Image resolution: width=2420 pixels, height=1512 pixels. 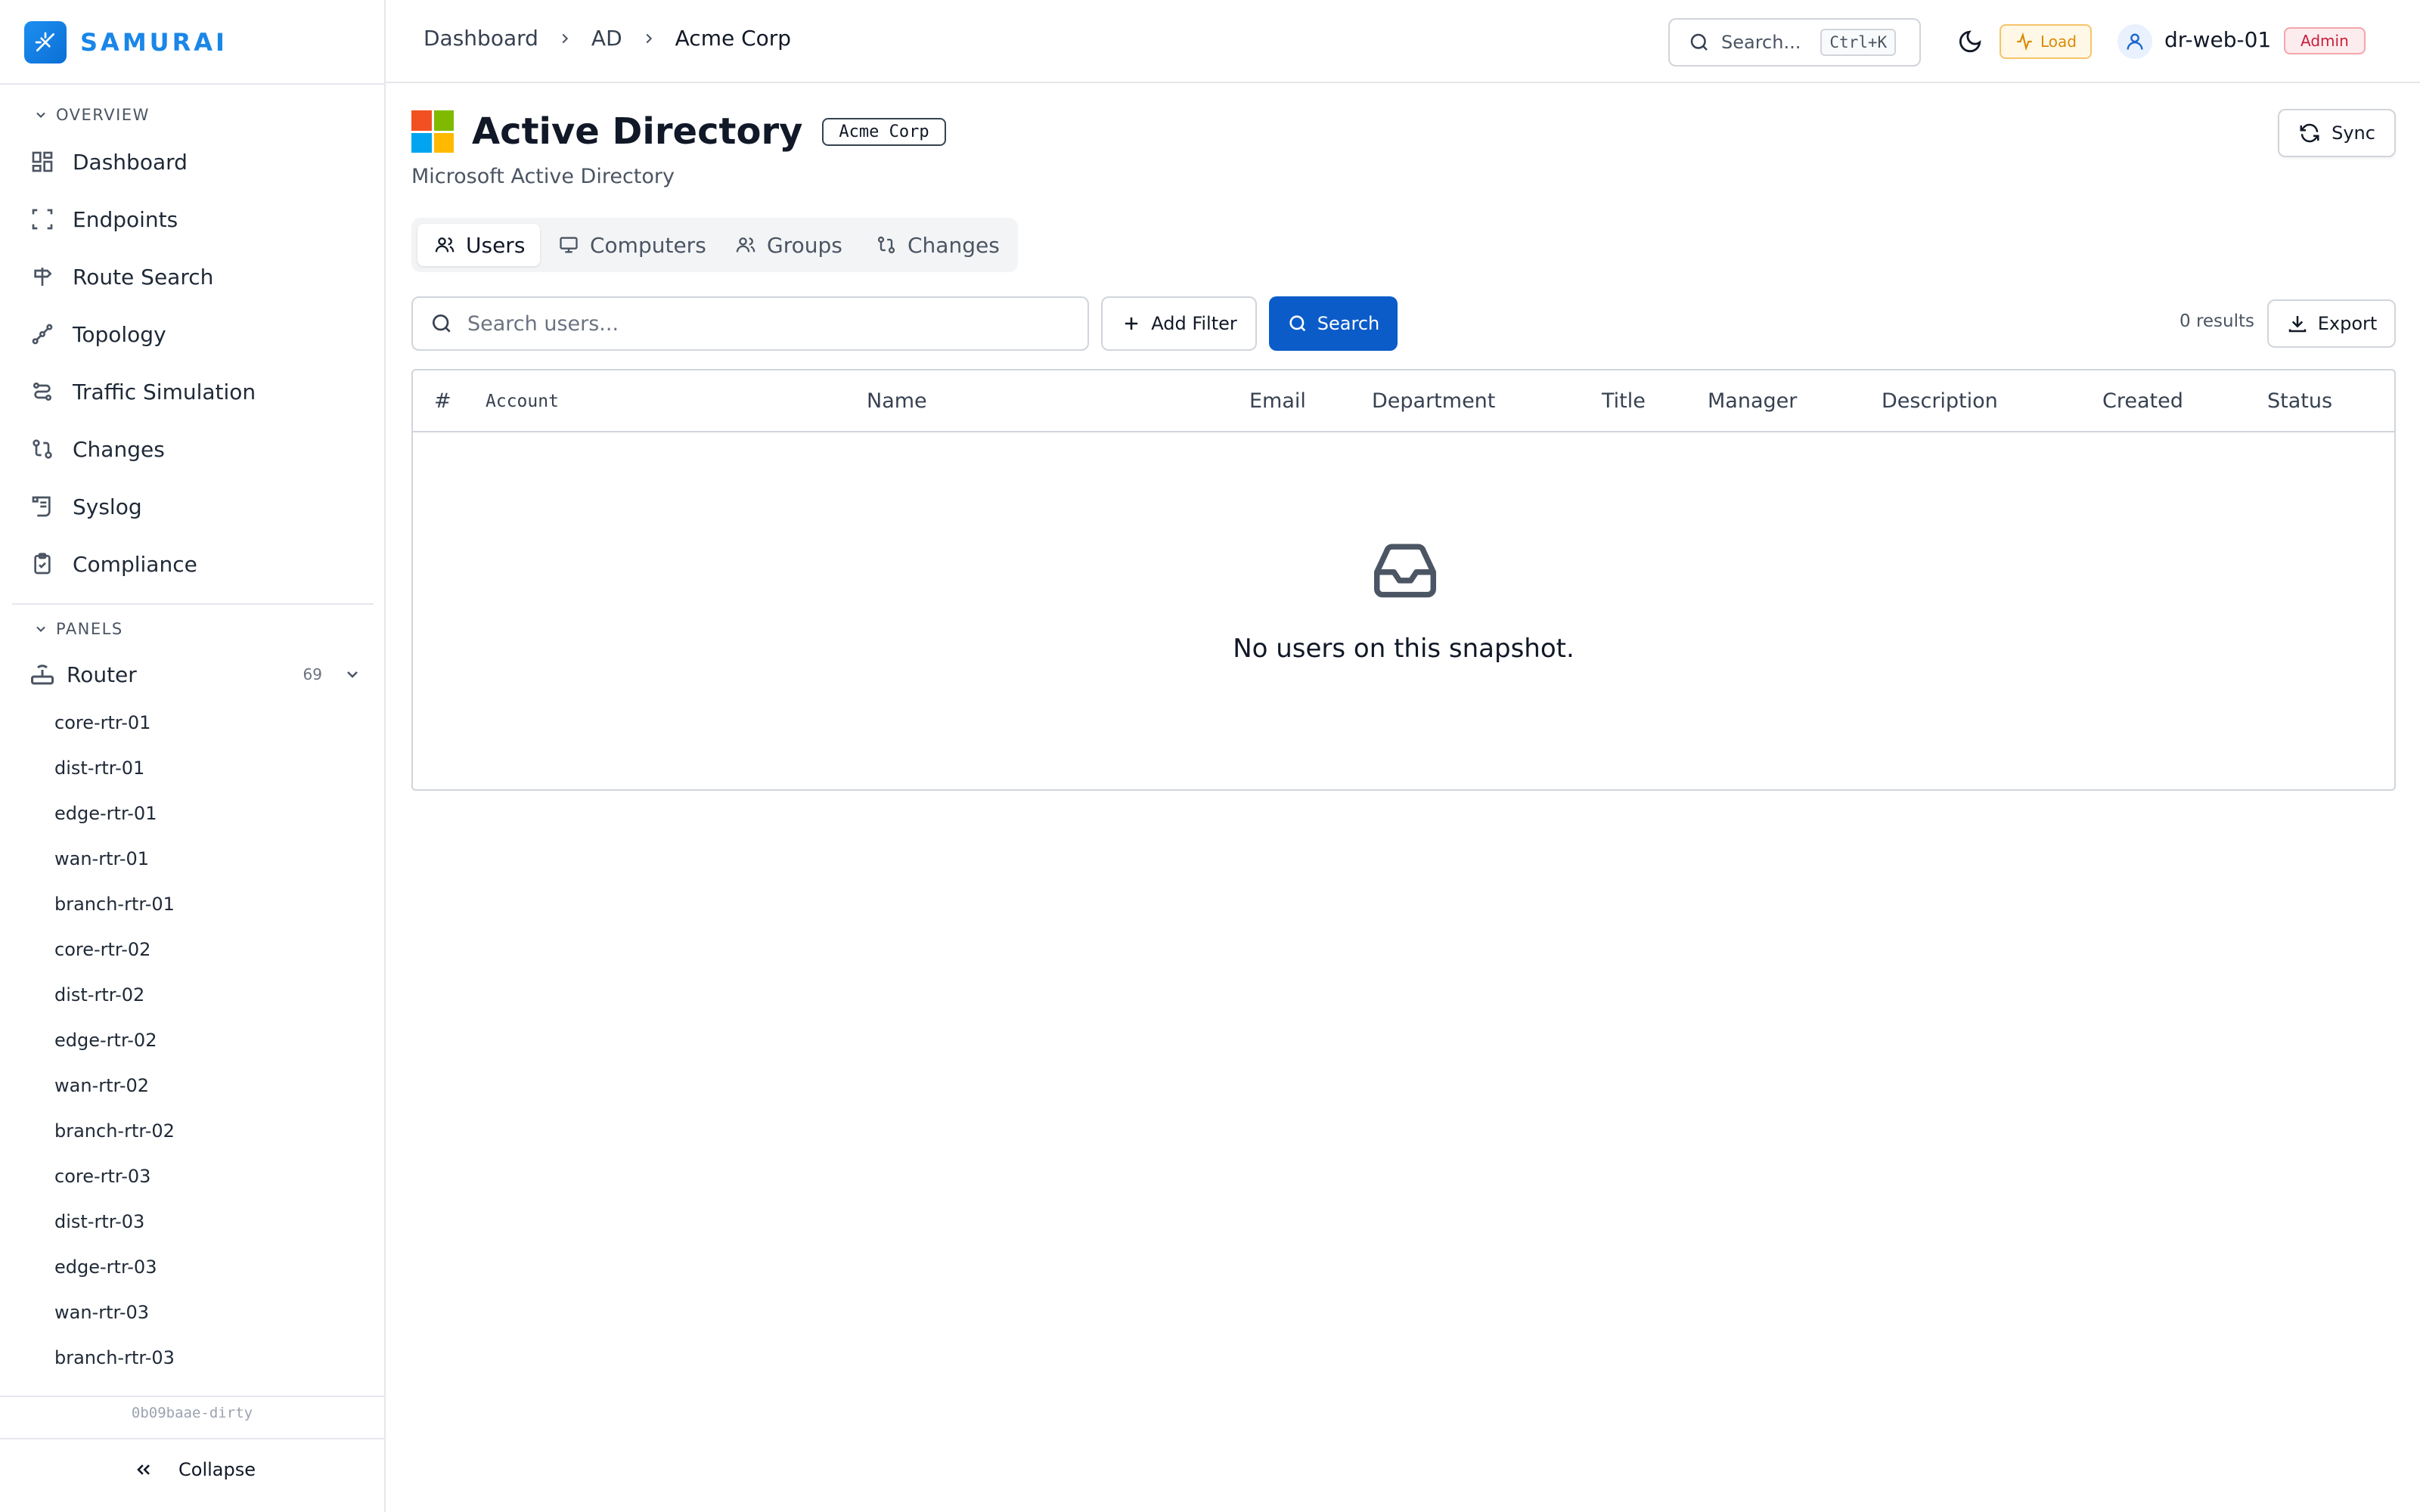 What do you see at coordinates (42, 392) in the screenshot?
I see `traffic-icon` at bounding box center [42, 392].